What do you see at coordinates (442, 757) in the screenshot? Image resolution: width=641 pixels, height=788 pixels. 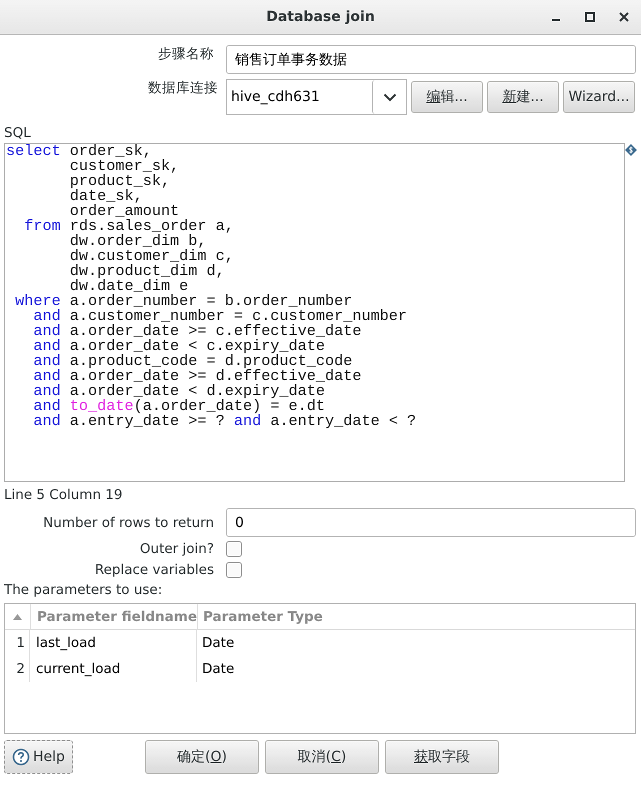 I see `dialog-button: 获取字段` at bounding box center [442, 757].